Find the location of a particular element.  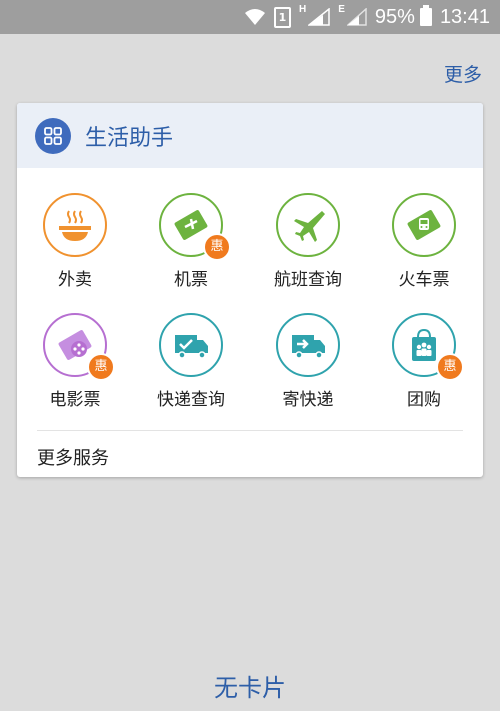

service-label: 电影票 is located at coordinates (75, 400).